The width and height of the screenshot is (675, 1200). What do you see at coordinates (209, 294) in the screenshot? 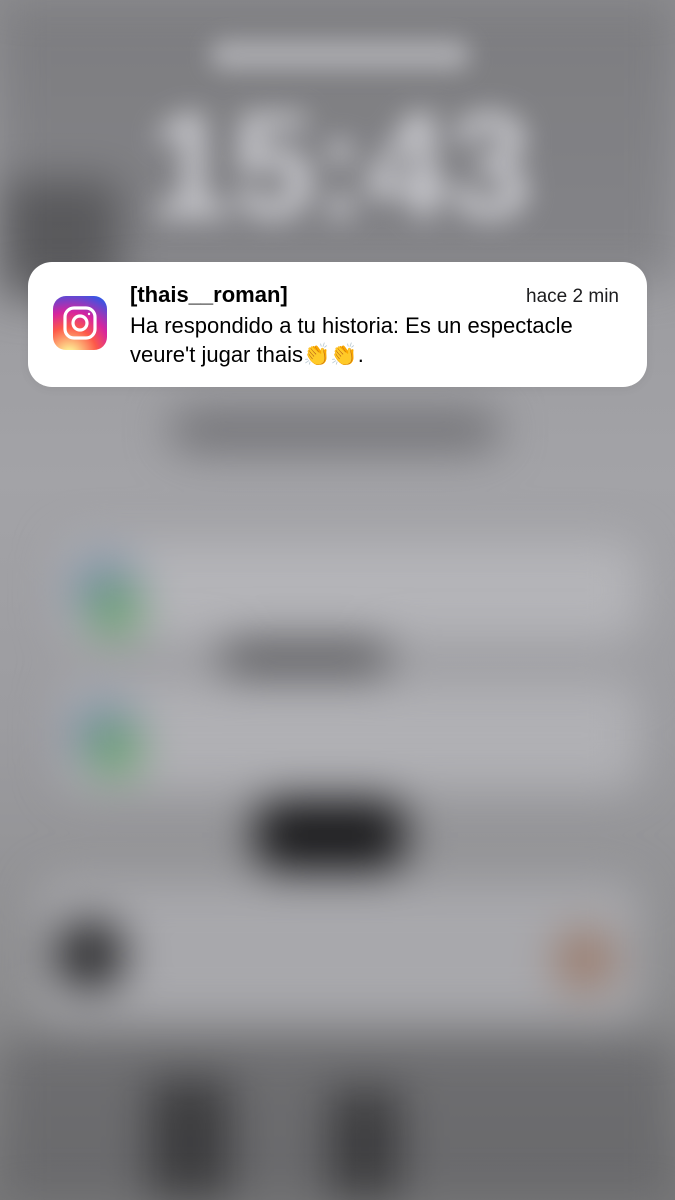
I see `notification-sender: [thais__roman]` at bounding box center [209, 294].